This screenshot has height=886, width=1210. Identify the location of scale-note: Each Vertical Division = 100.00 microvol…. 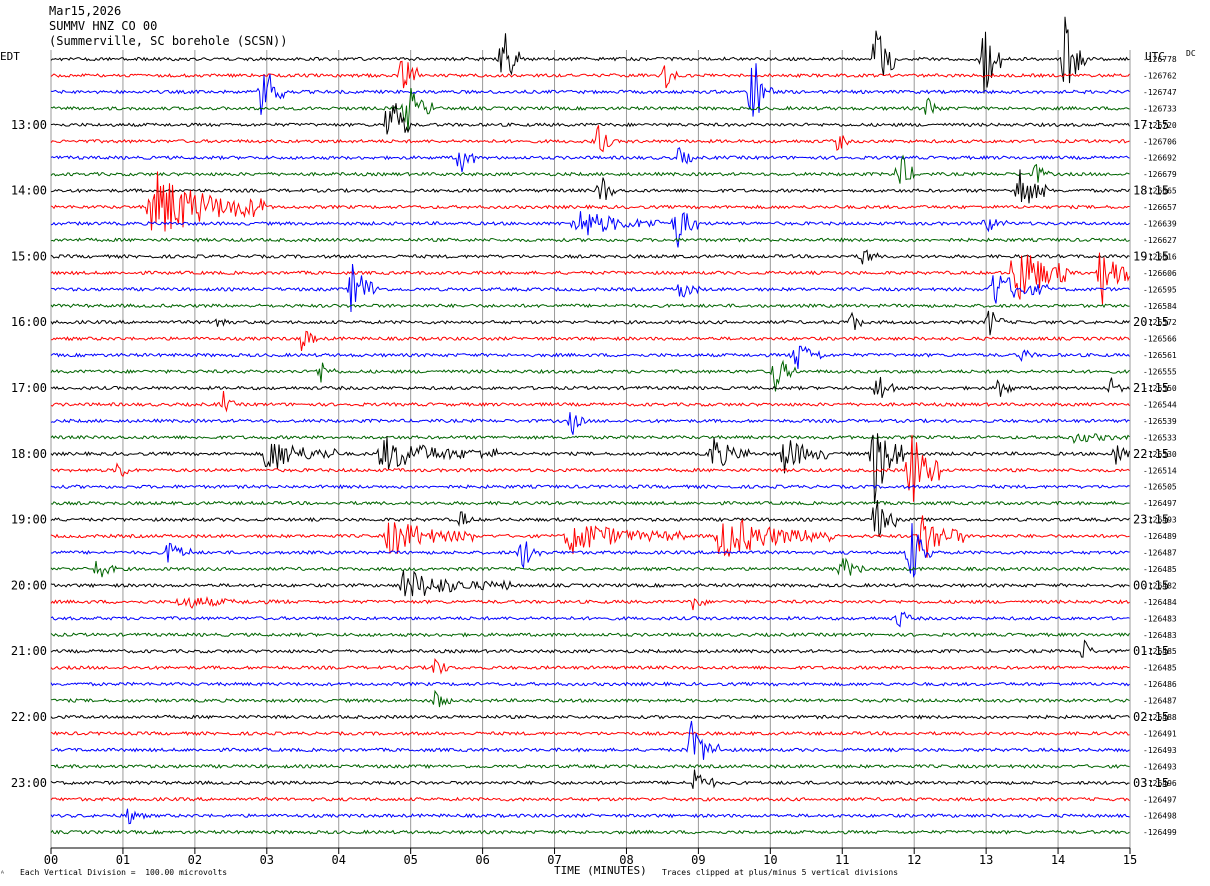
(124, 872).